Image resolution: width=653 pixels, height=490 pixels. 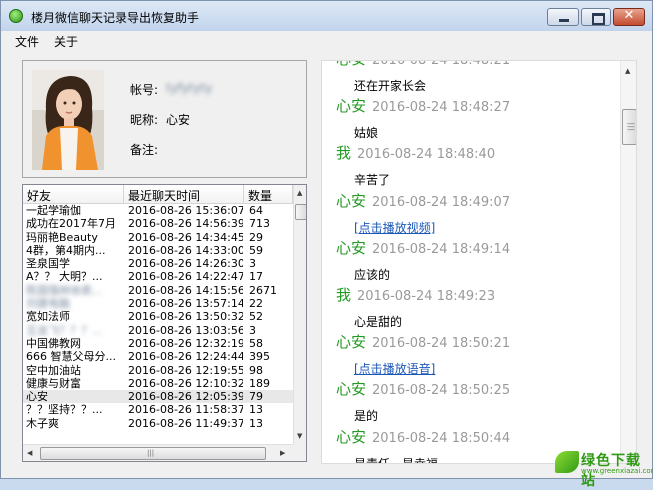 I want to click on message-text: 姑娘, so click(x=366, y=133).